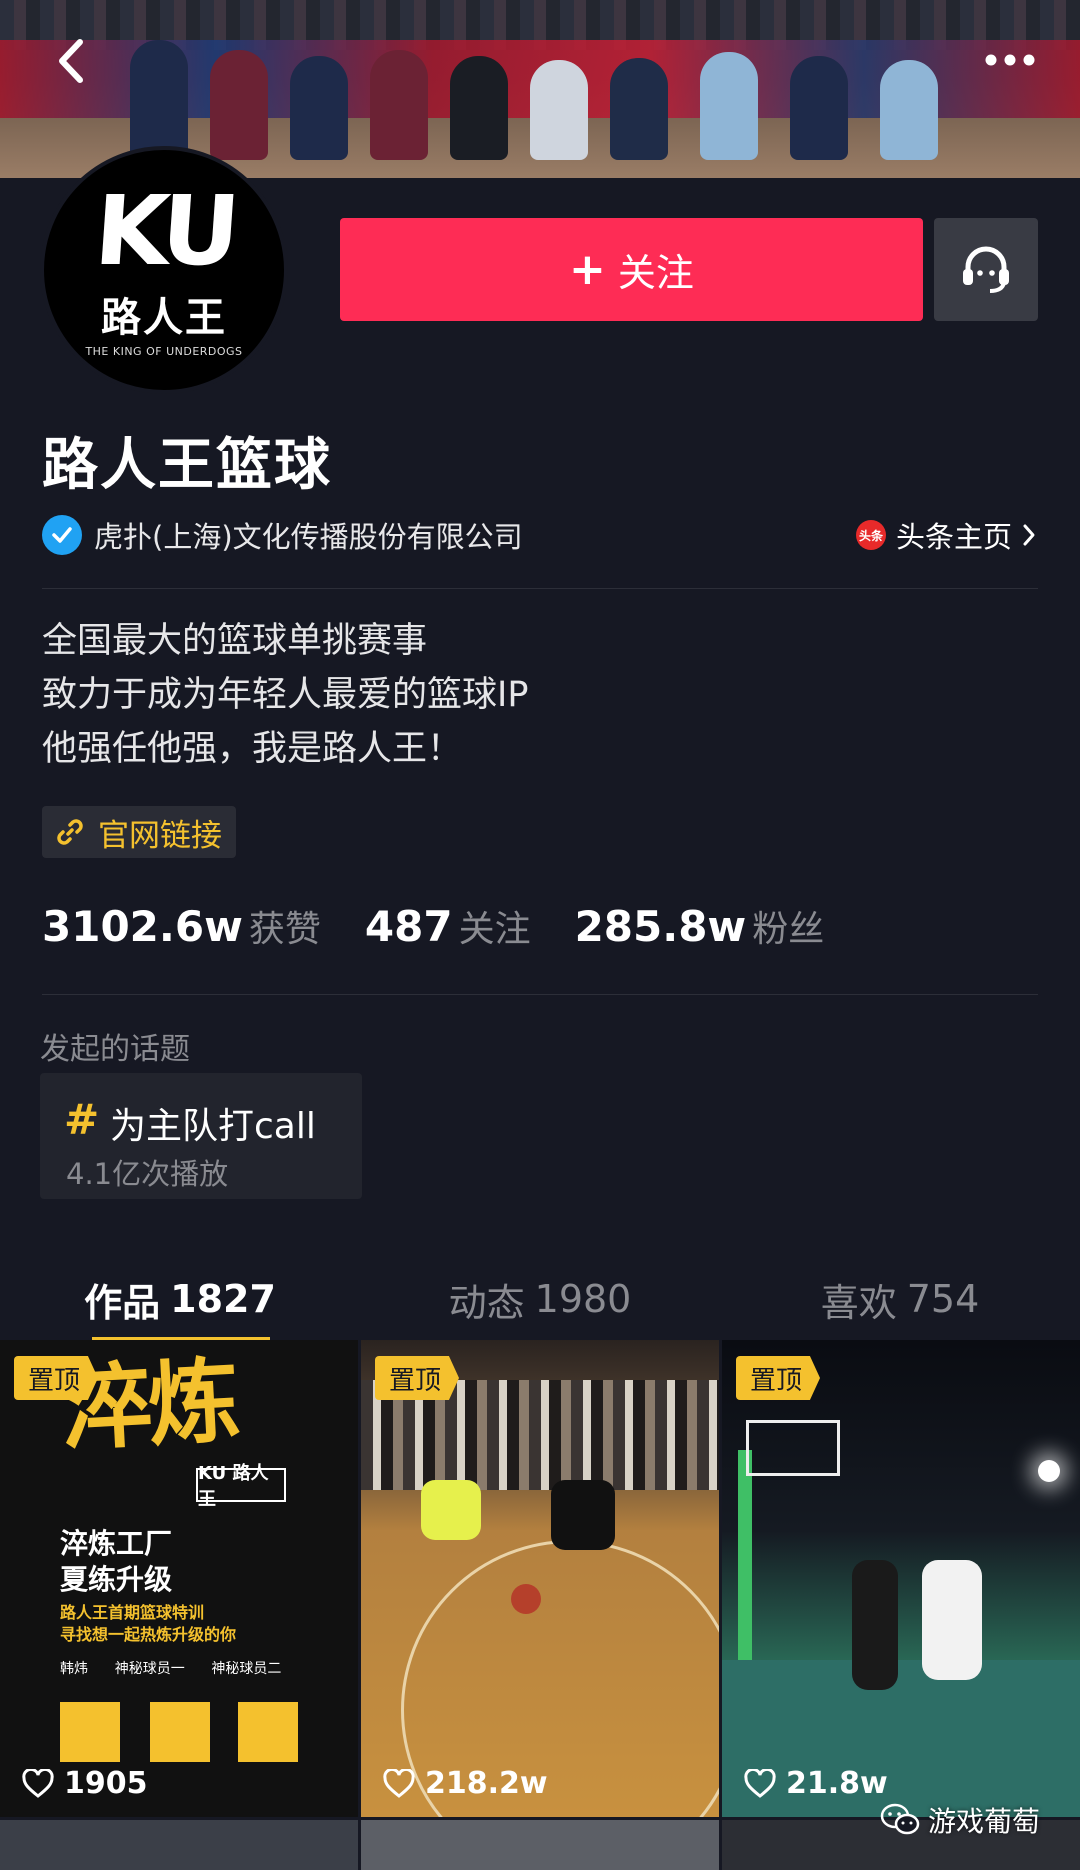 This screenshot has width=1080, height=1870. I want to click on chevron-left-icon, so click(71, 61).